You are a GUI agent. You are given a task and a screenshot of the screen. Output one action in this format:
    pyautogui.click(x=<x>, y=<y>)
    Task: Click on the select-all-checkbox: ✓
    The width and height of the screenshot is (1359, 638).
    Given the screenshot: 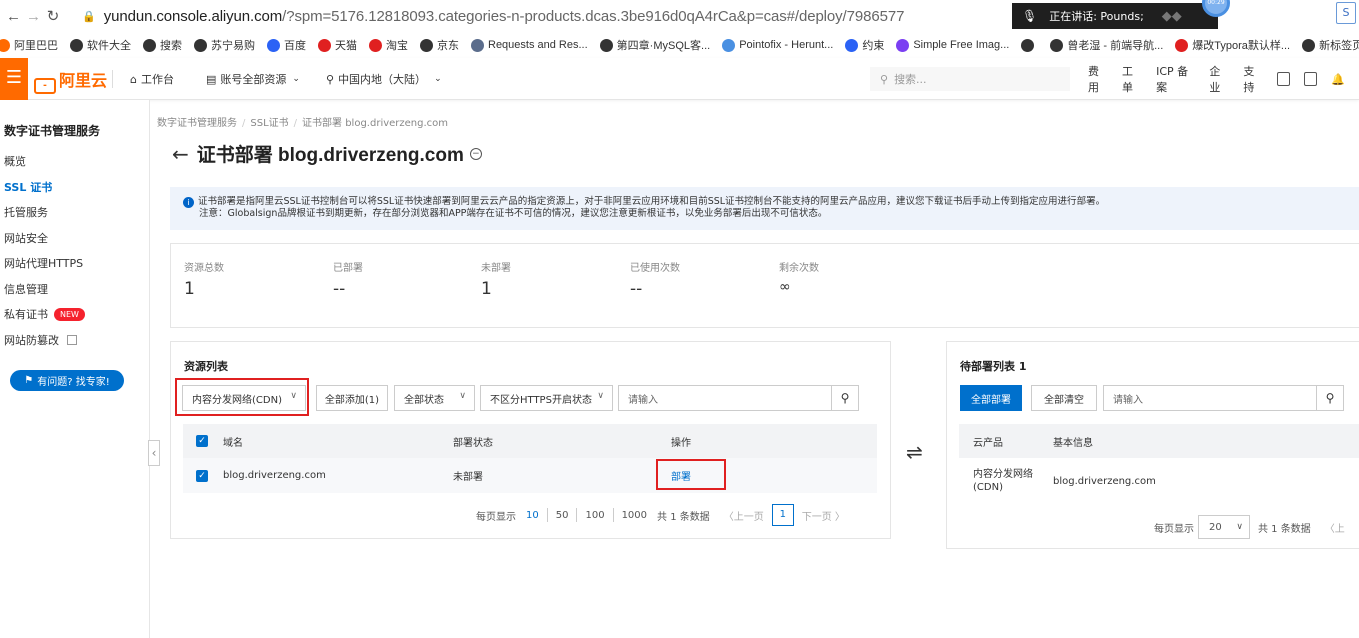 What is the action you would take?
    pyautogui.click(x=202, y=441)
    